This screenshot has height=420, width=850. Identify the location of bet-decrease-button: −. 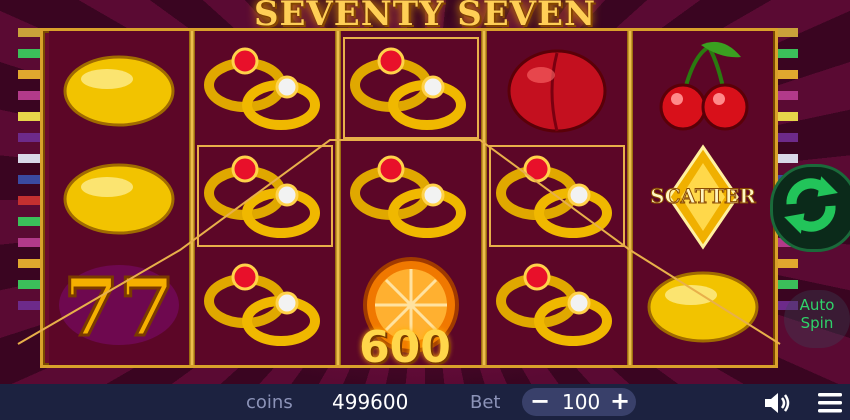
(540, 402).